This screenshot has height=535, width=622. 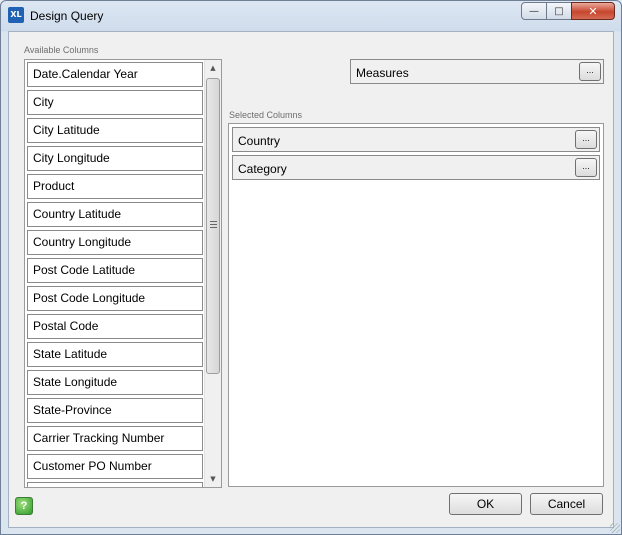 I want to click on selected-column-label: Country, so click(x=259, y=141).